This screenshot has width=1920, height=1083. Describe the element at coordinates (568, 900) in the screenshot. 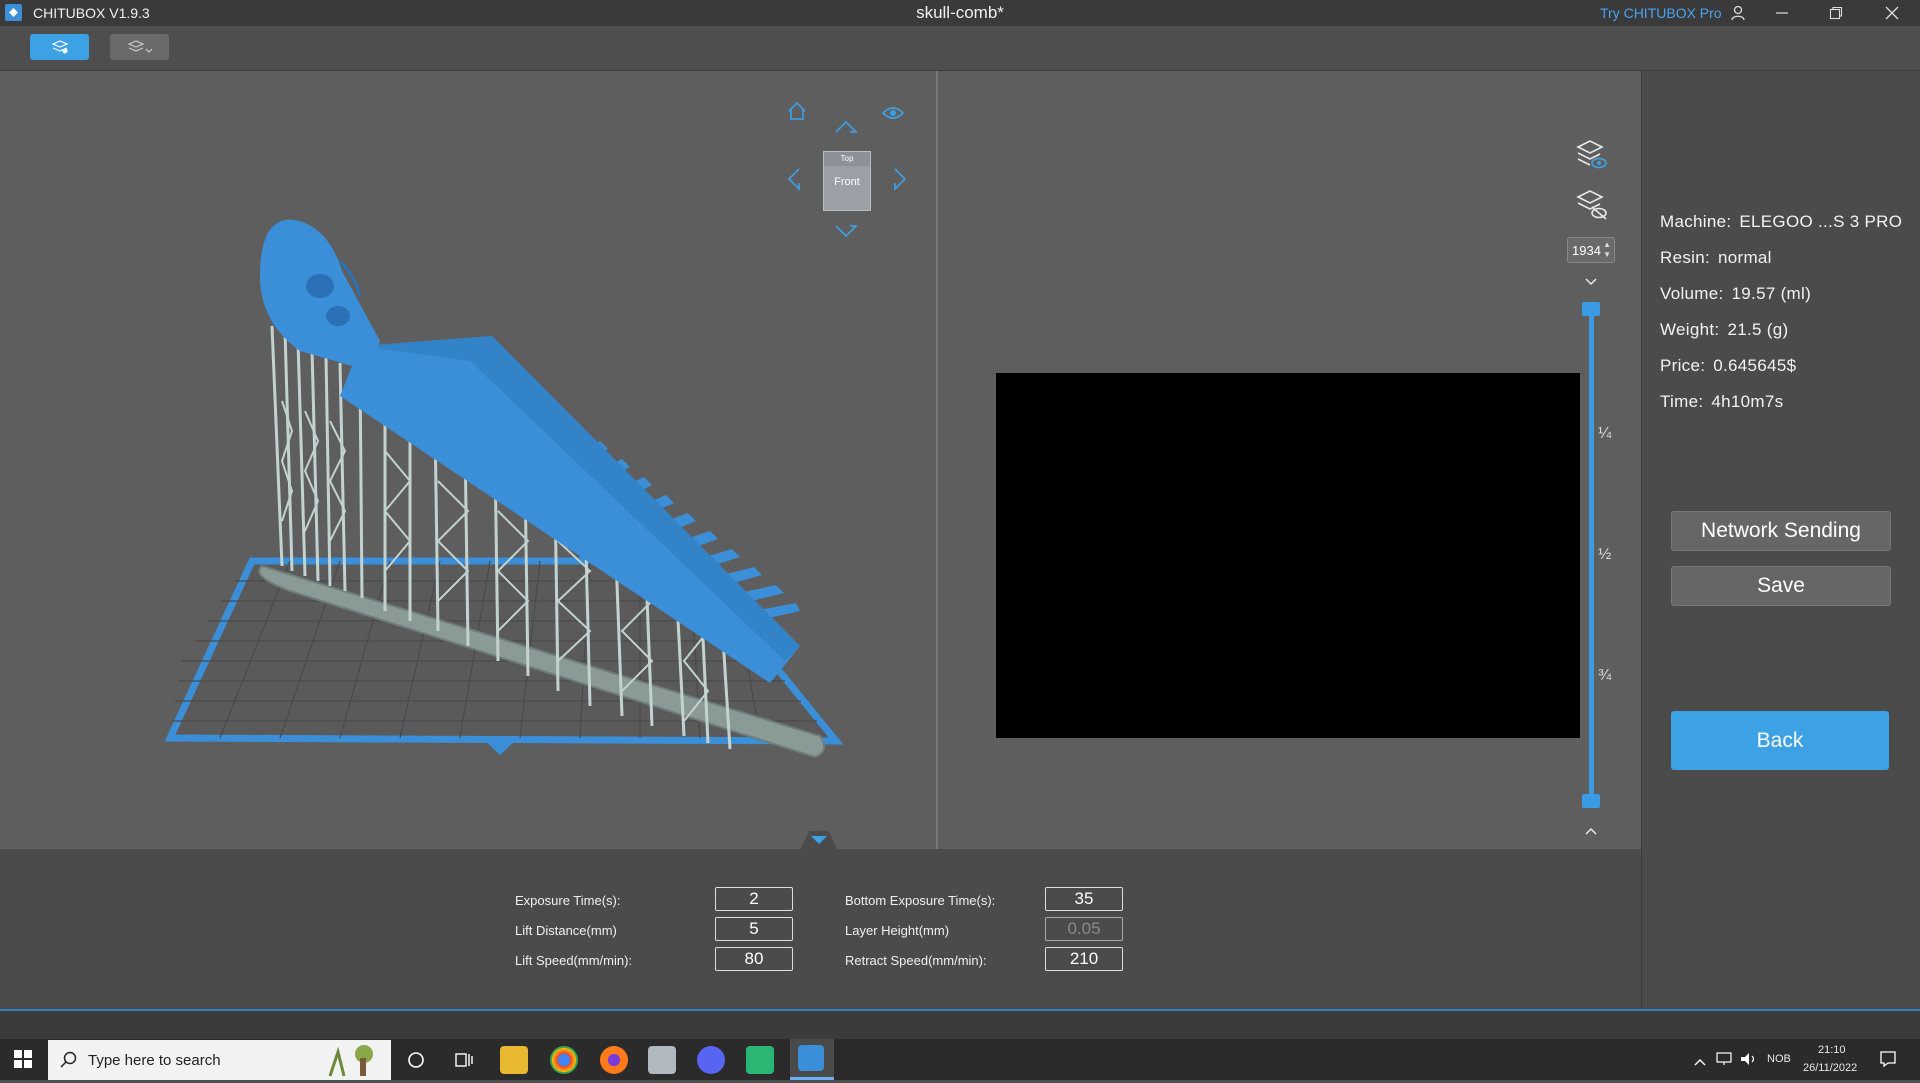

I see `exposure-time-label: Exposure Time(s):` at that location.